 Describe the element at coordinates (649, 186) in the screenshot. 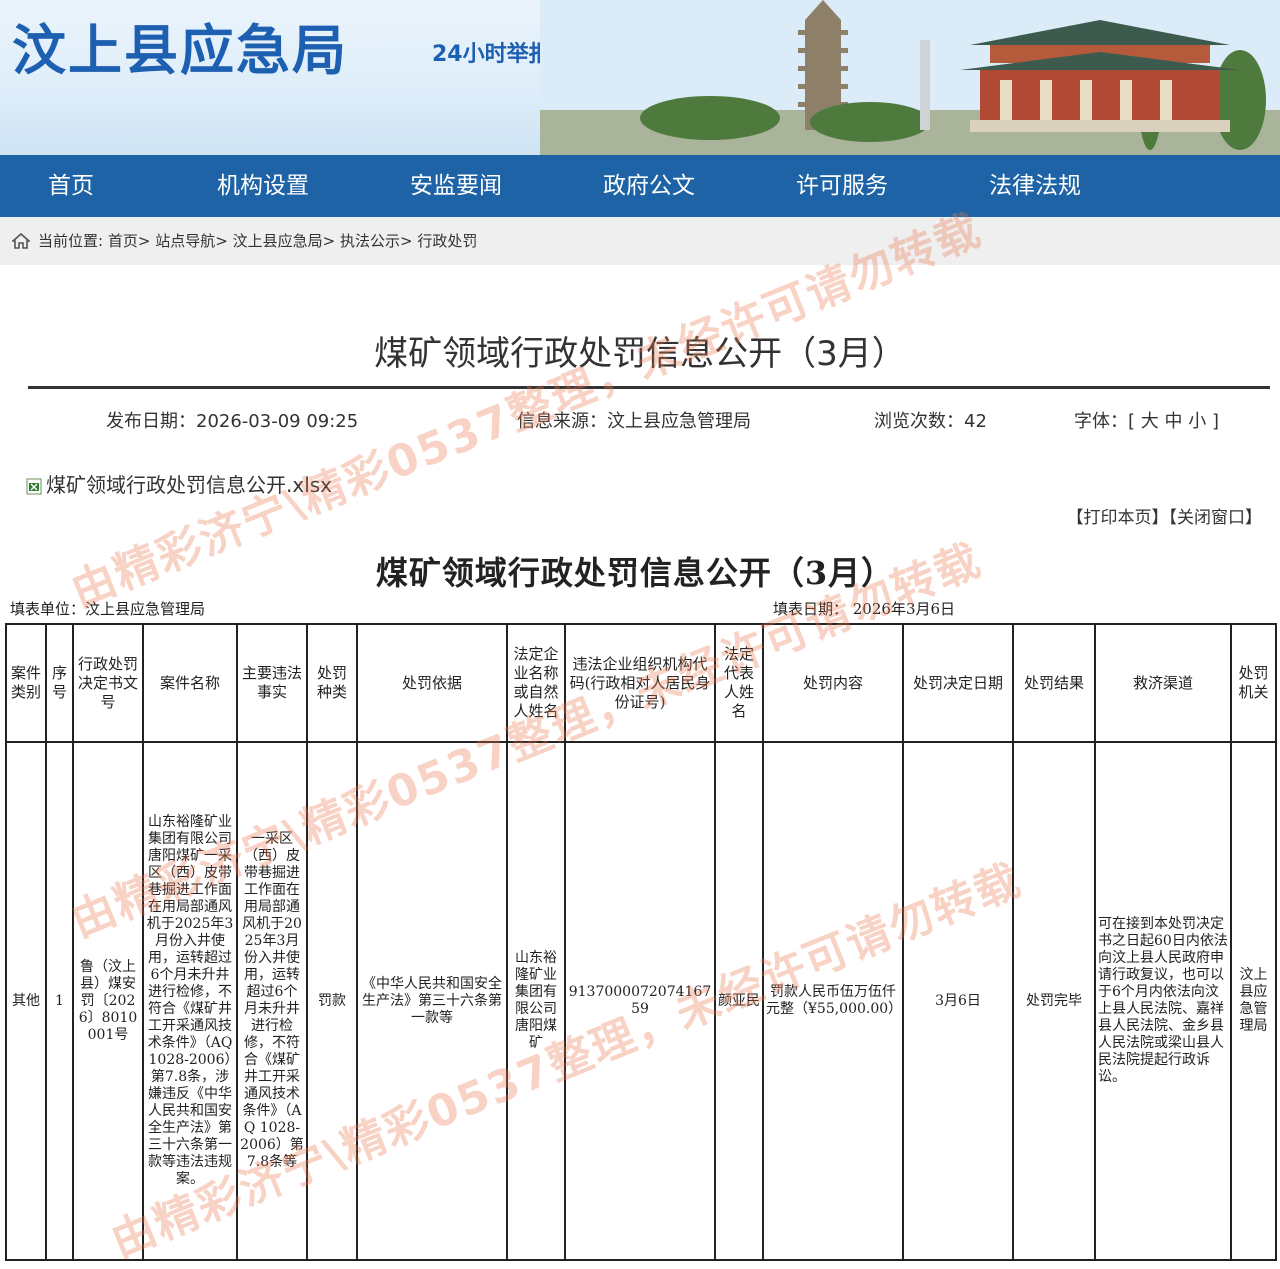

I see `nav-item-gov-documents: 政府公文` at that location.